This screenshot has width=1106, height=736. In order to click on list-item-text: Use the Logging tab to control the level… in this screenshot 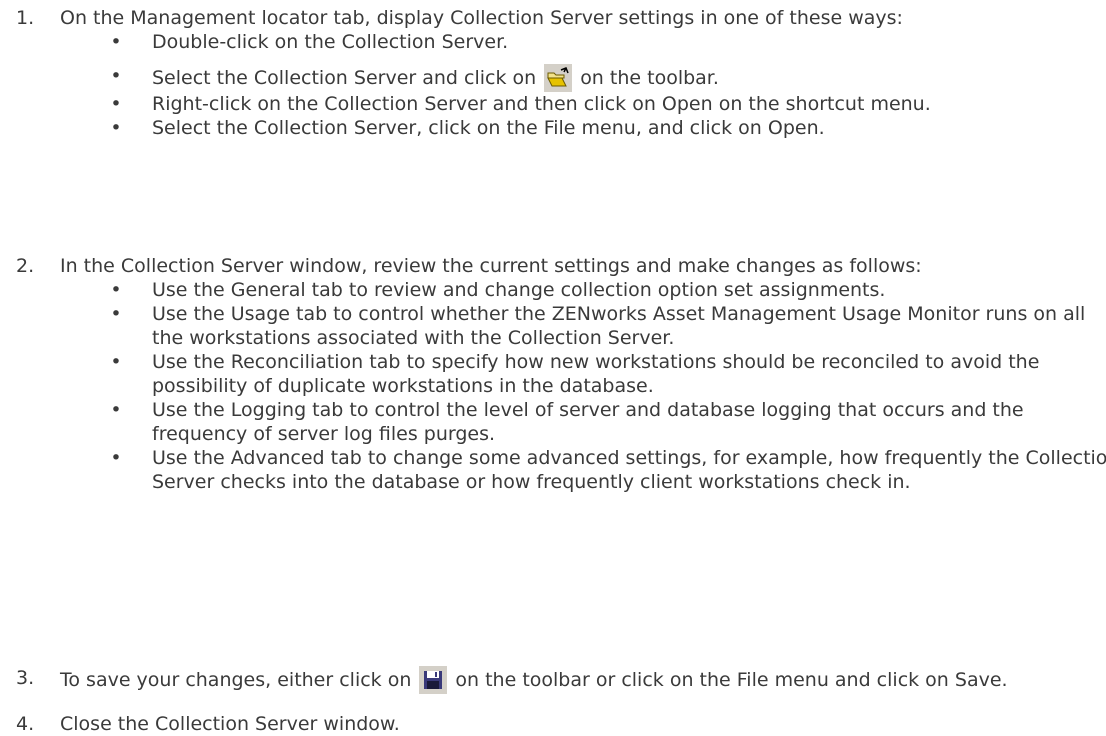, I will do `click(588, 422)`.